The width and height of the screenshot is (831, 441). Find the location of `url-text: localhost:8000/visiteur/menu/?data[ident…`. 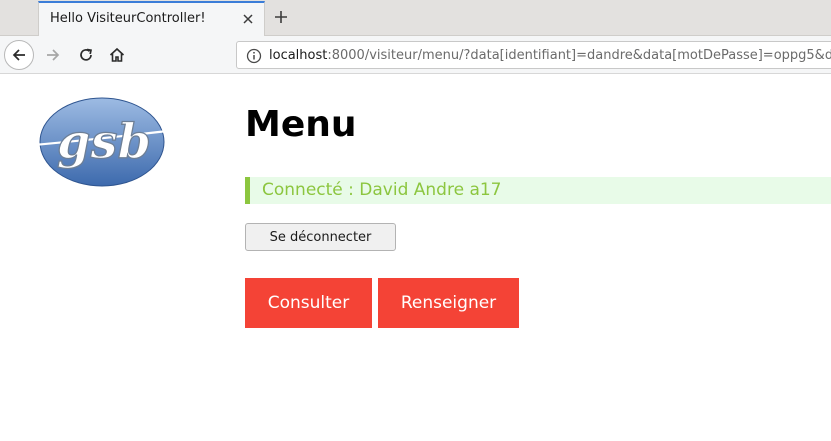

url-text: localhost:8000/visiteur/menu/?data[ident… is located at coordinates (550, 55).